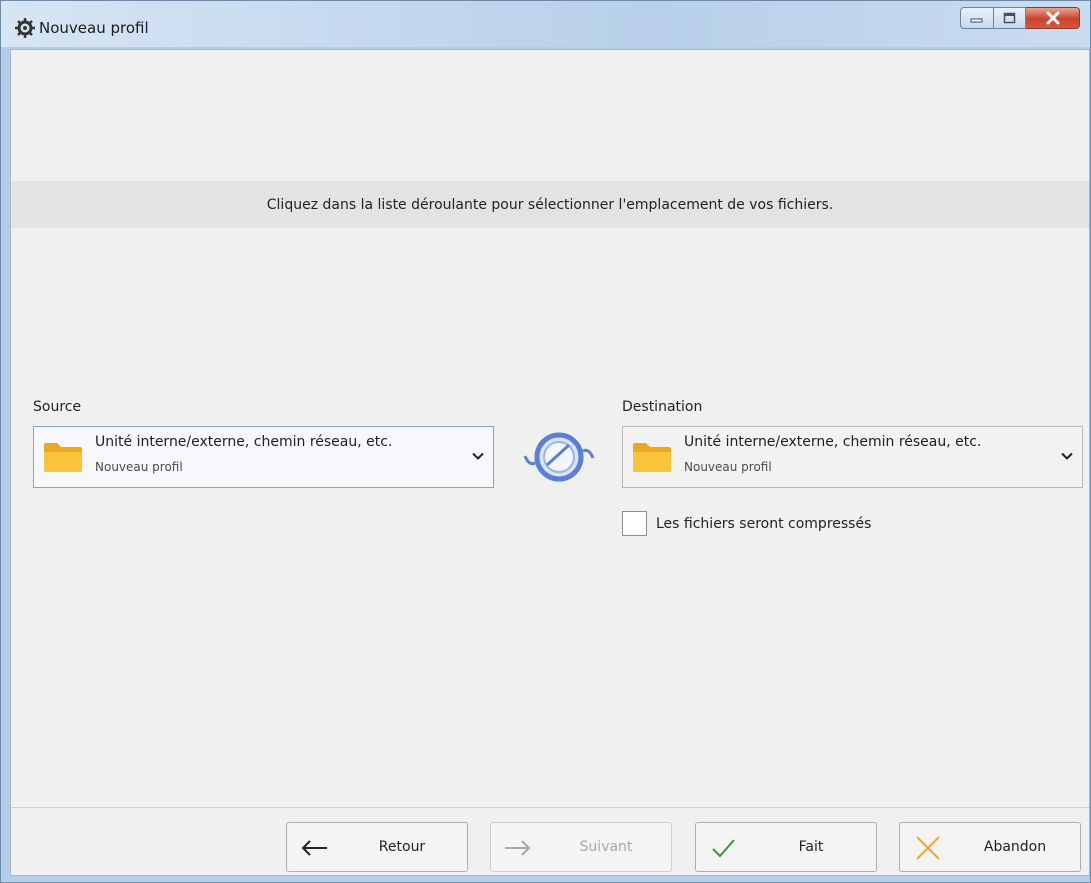 This screenshot has height=883, width=1091. Describe the element at coordinates (1015, 847) in the screenshot. I see `cancel-label: Abandon` at that location.